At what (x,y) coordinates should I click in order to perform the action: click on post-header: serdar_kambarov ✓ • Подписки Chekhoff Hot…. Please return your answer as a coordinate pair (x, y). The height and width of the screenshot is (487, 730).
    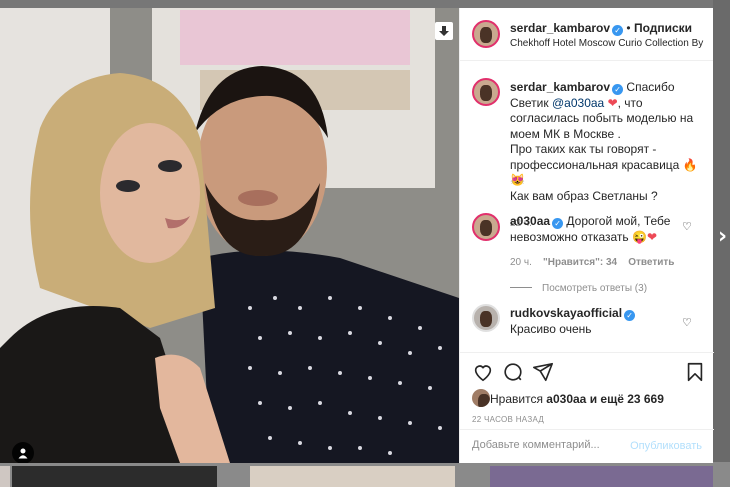
    Looking at the image, I should click on (586, 34).